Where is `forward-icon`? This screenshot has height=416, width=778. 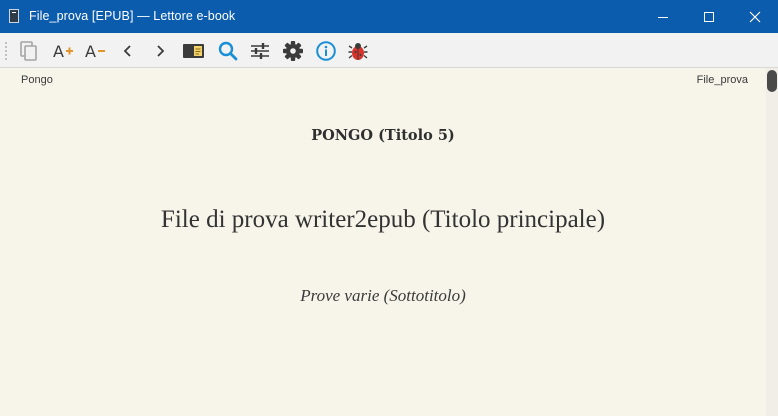 forward-icon is located at coordinates (161, 50).